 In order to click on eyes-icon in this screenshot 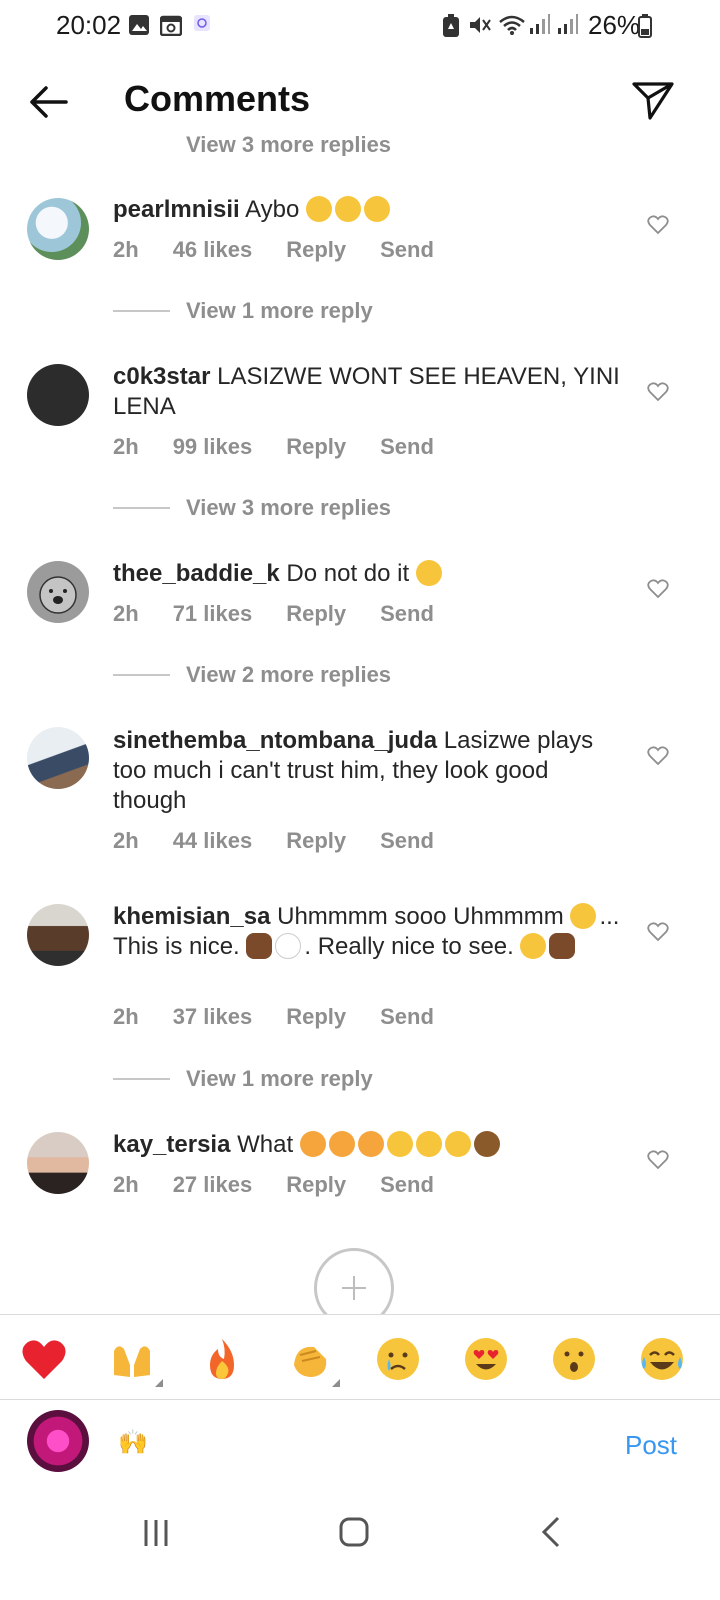, I will do `click(288, 946)`.